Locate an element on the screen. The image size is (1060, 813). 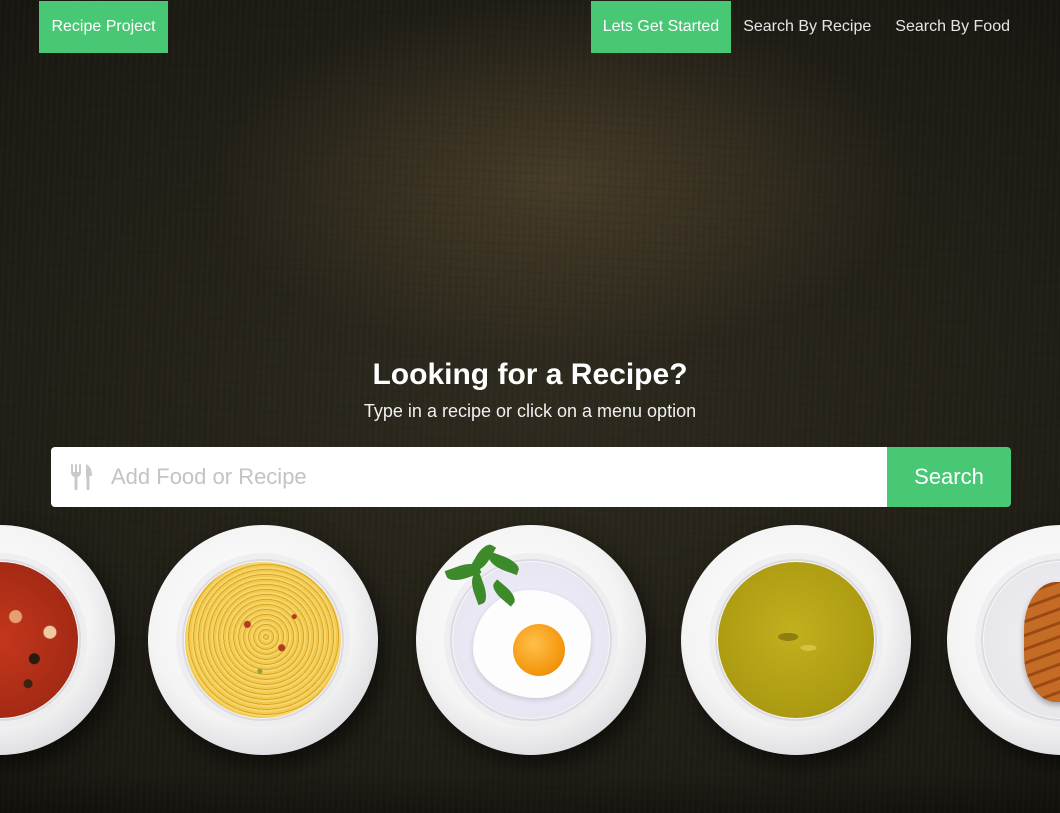
spaghetti-image is located at coordinates (263, 640).